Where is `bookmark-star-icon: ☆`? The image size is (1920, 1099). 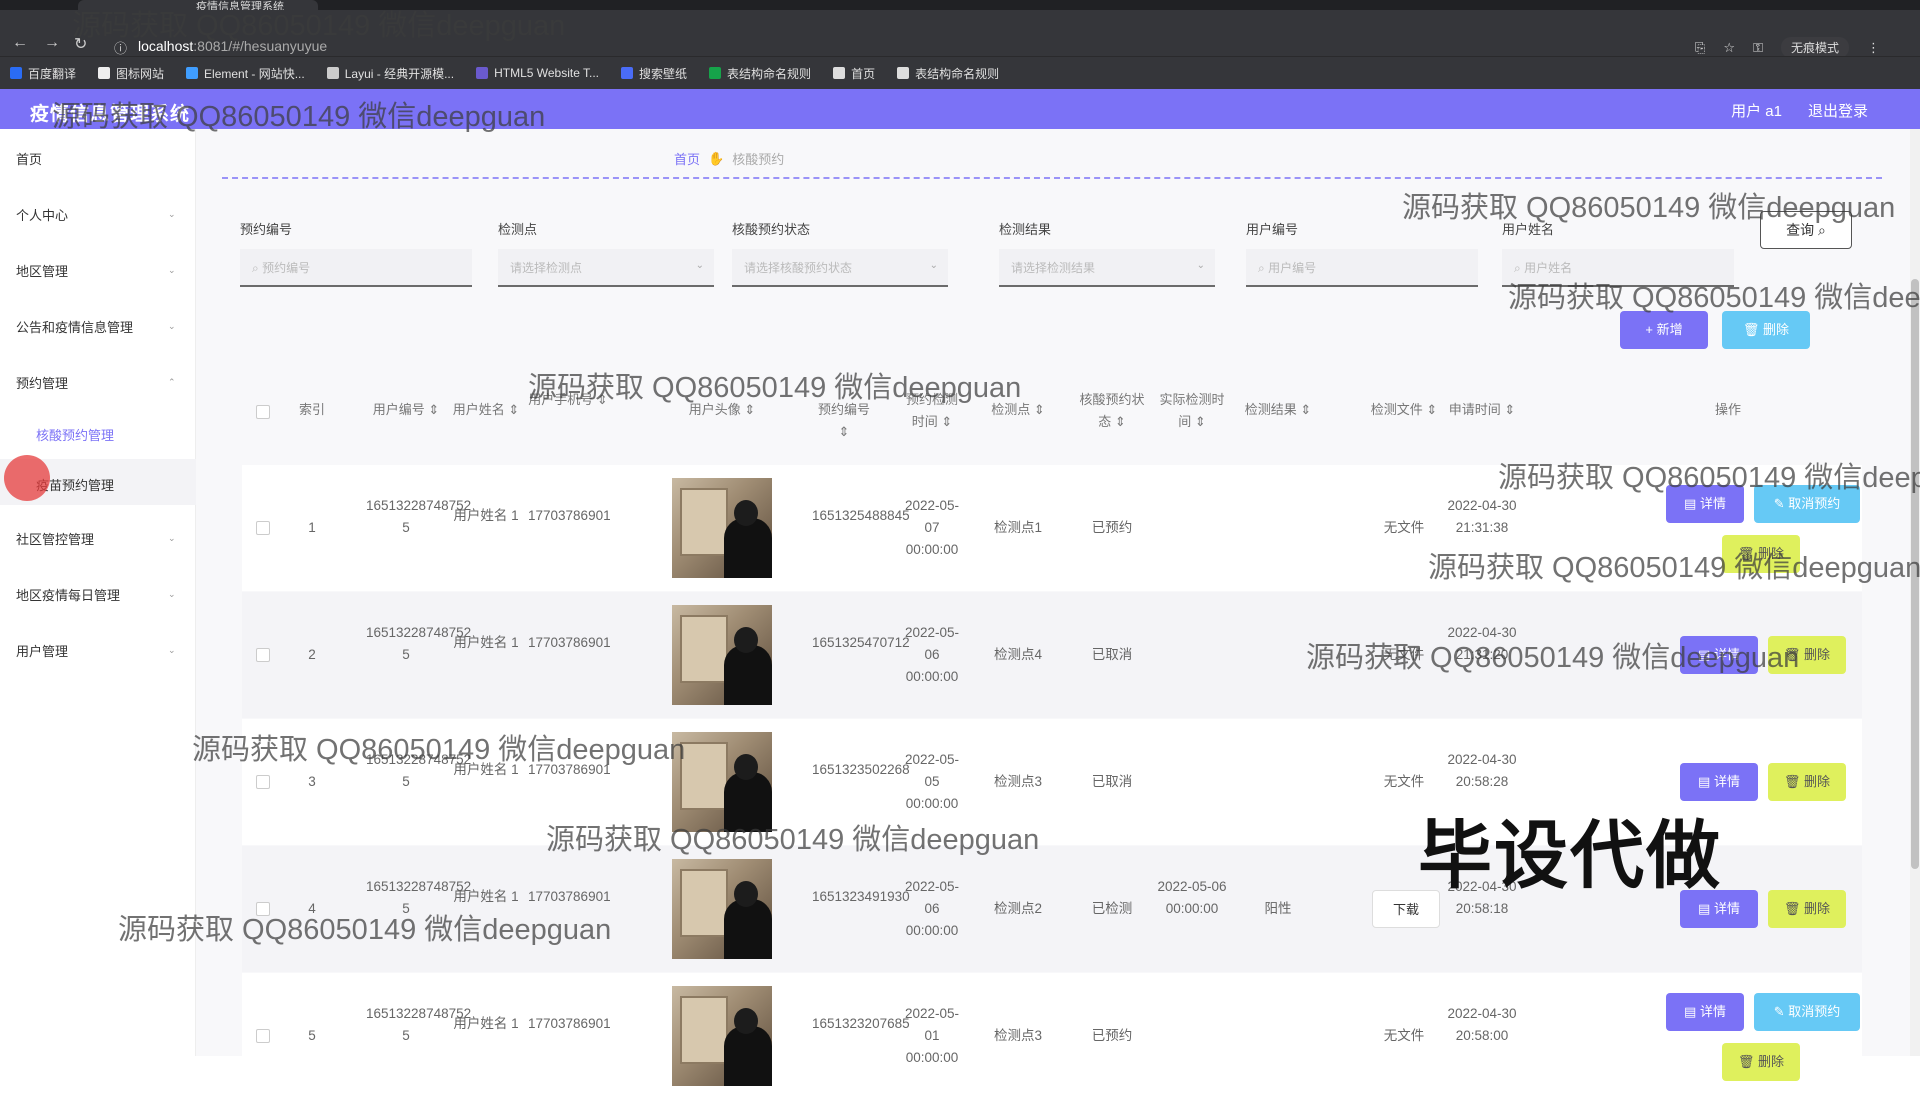
bookmark-star-icon: ☆ is located at coordinates (1729, 48).